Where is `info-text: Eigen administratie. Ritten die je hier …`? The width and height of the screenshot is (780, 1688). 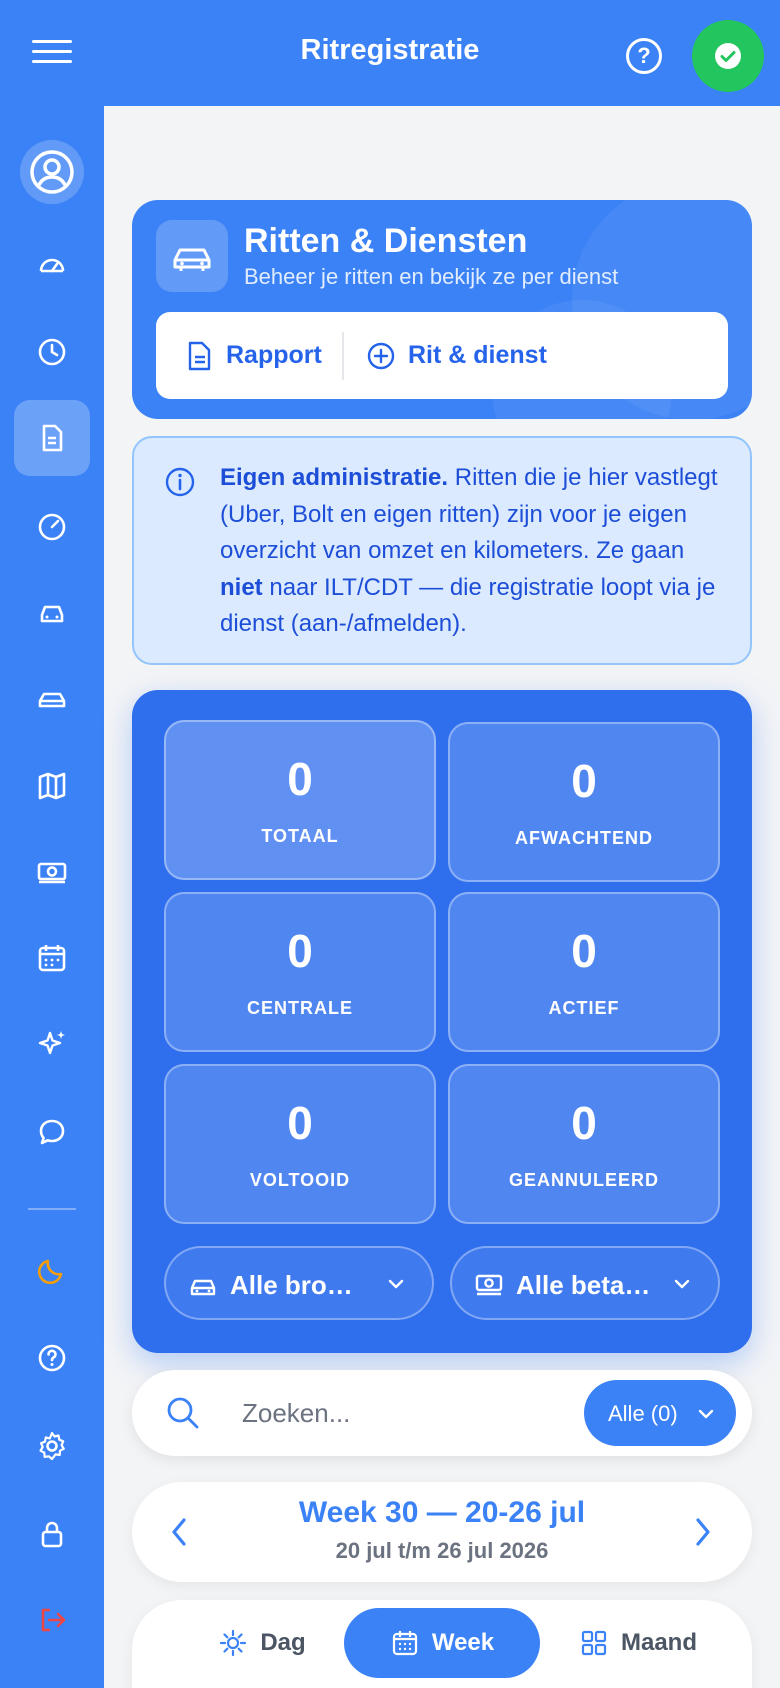
info-text: Eigen administratie. Ritten die je hier … is located at coordinates (475, 551).